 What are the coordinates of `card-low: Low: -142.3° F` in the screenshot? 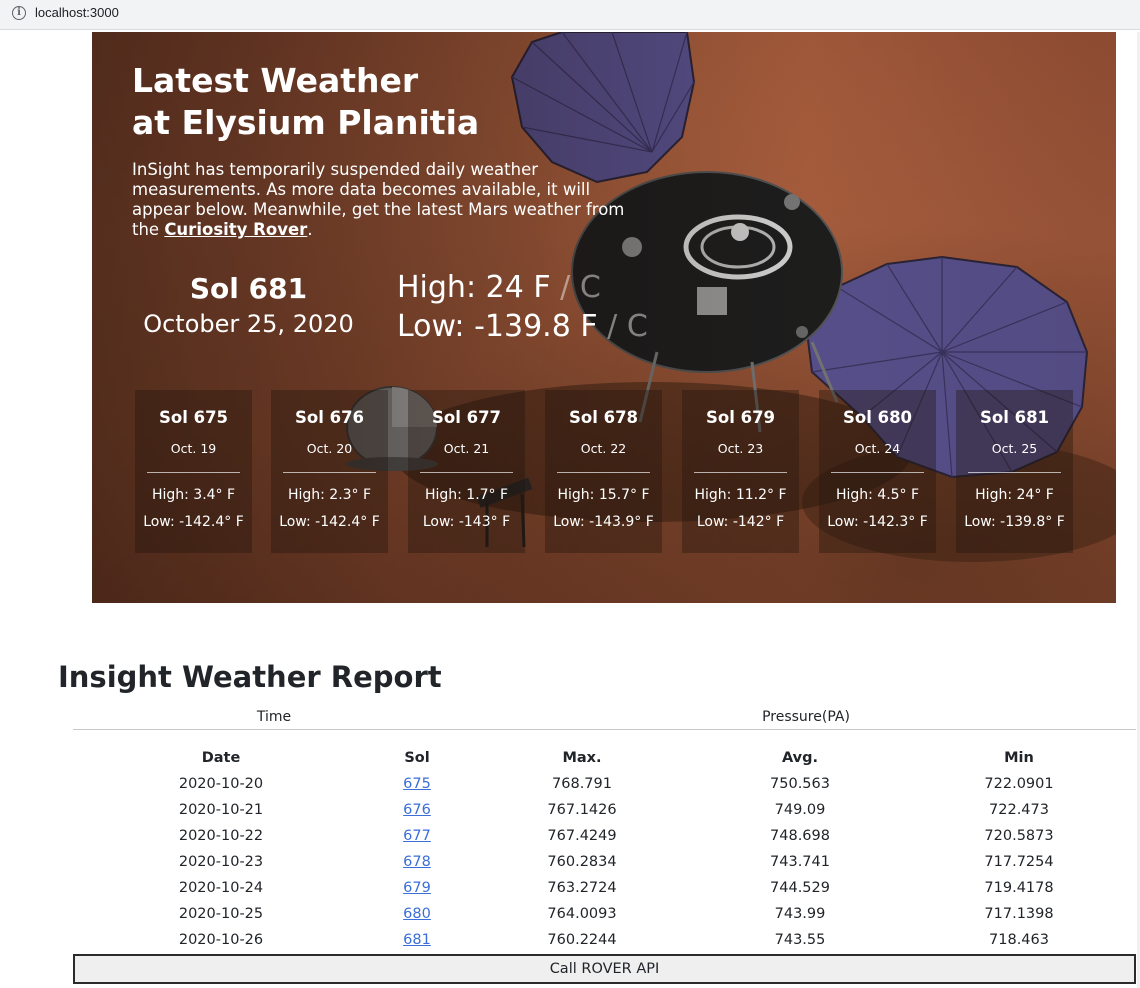 It's located at (877, 522).